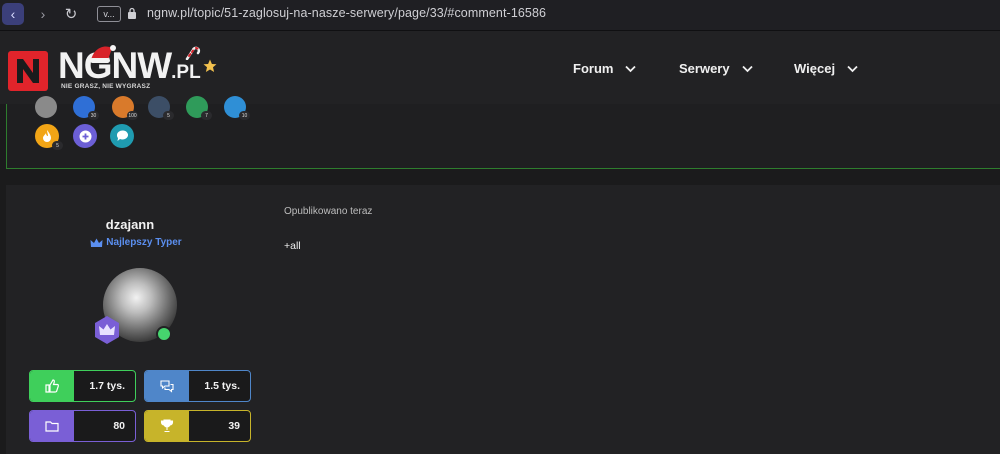  Describe the element at coordinates (186, 72) in the screenshot. I see `logo-suffix: .PL` at that location.